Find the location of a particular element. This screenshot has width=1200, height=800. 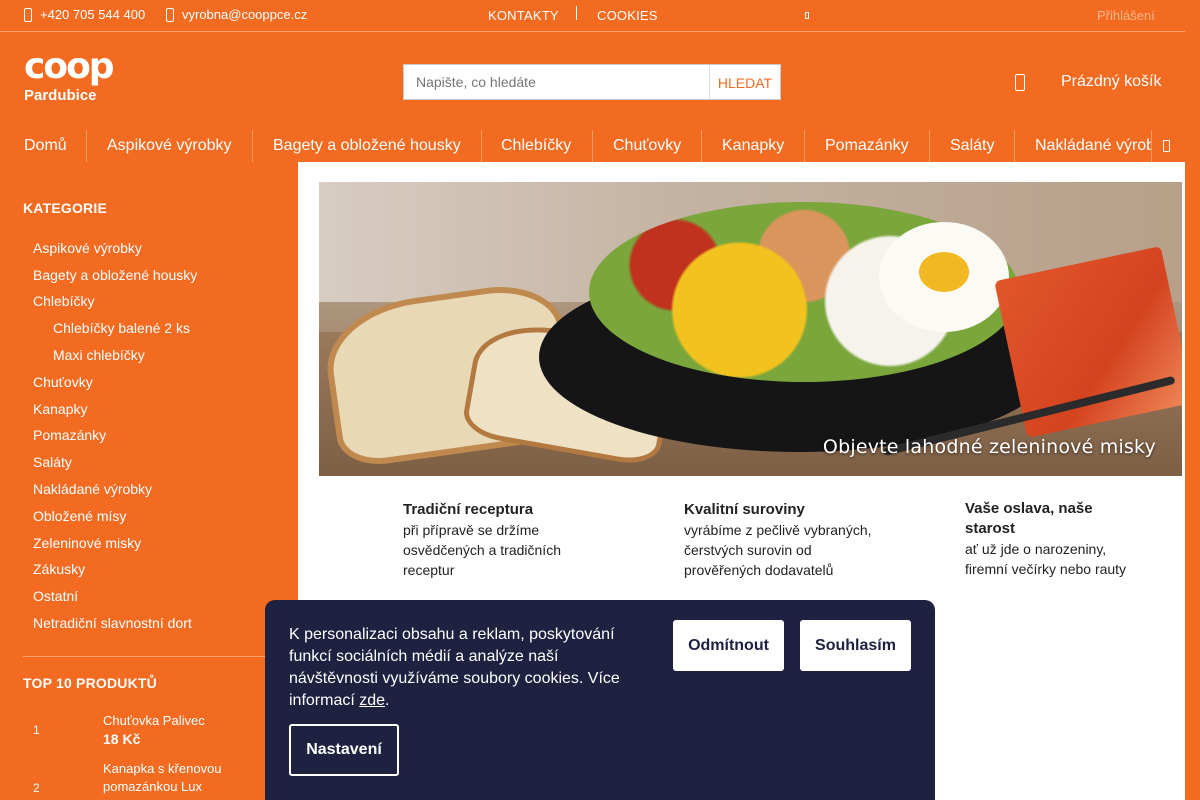

category-item: Zeleninové misky is located at coordinates (87, 543).